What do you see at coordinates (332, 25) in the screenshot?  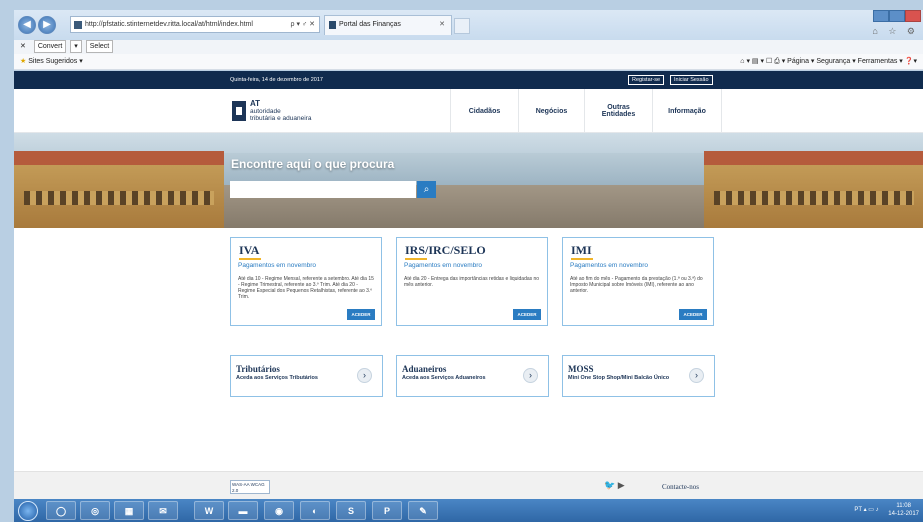 I see `tab-favicon-icon` at bounding box center [332, 25].